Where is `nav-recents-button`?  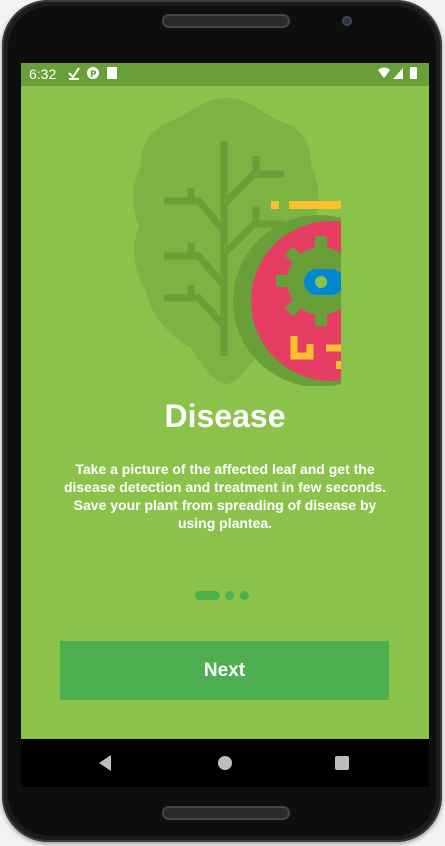 nav-recents-button is located at coordinates (342, 763).